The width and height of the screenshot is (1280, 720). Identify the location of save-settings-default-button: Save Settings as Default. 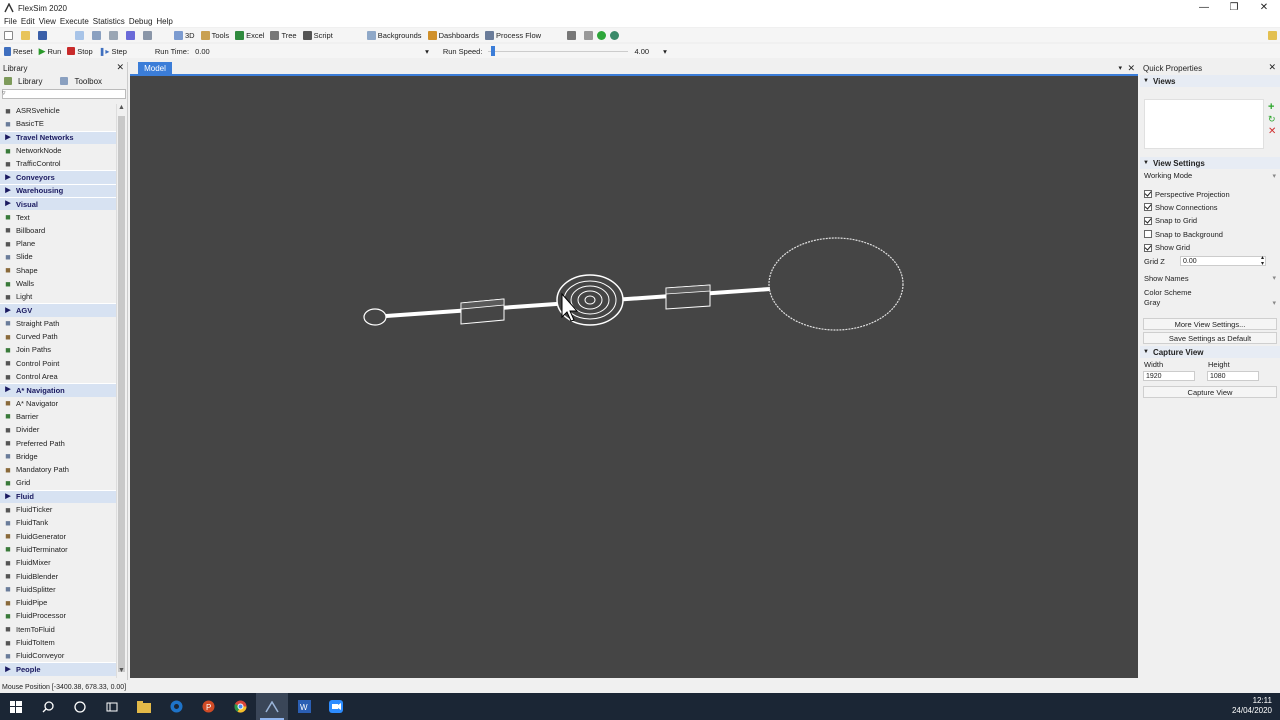
(1210, 338).